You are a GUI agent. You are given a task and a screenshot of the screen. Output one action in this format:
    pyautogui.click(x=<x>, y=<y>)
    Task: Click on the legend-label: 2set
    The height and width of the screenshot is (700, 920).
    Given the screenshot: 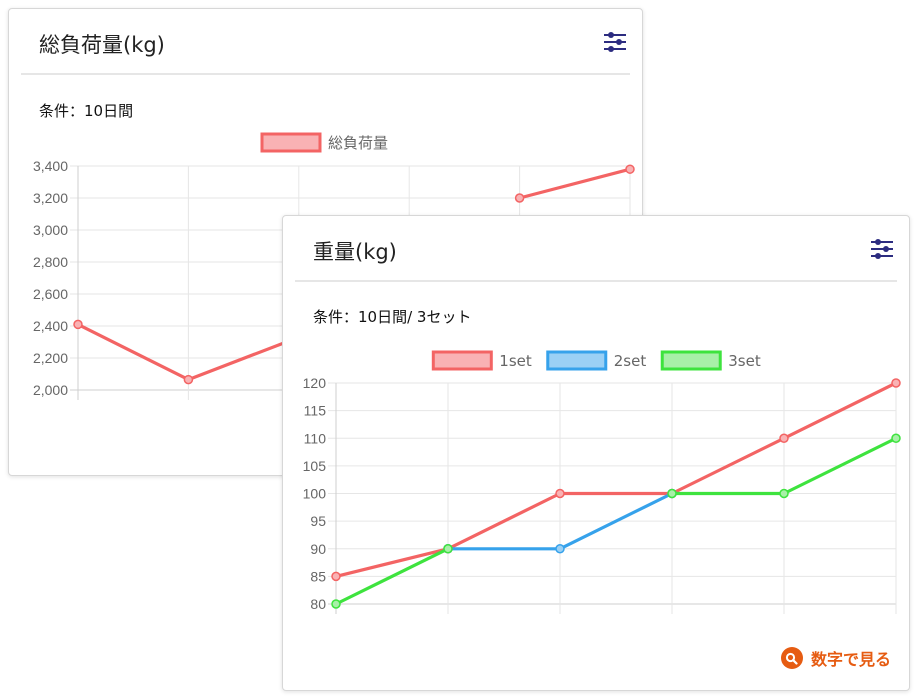 What is the action you would take?
    pyautogui.click(x=630, y=361)
    